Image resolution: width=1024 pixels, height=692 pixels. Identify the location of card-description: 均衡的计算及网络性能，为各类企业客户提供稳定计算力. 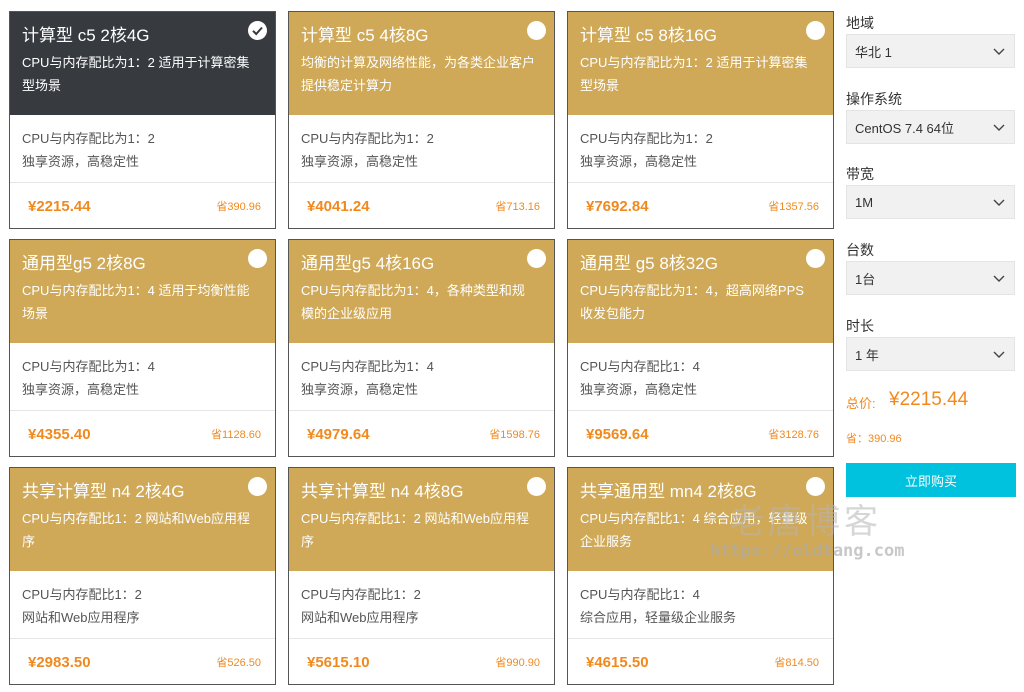
(418, 74).